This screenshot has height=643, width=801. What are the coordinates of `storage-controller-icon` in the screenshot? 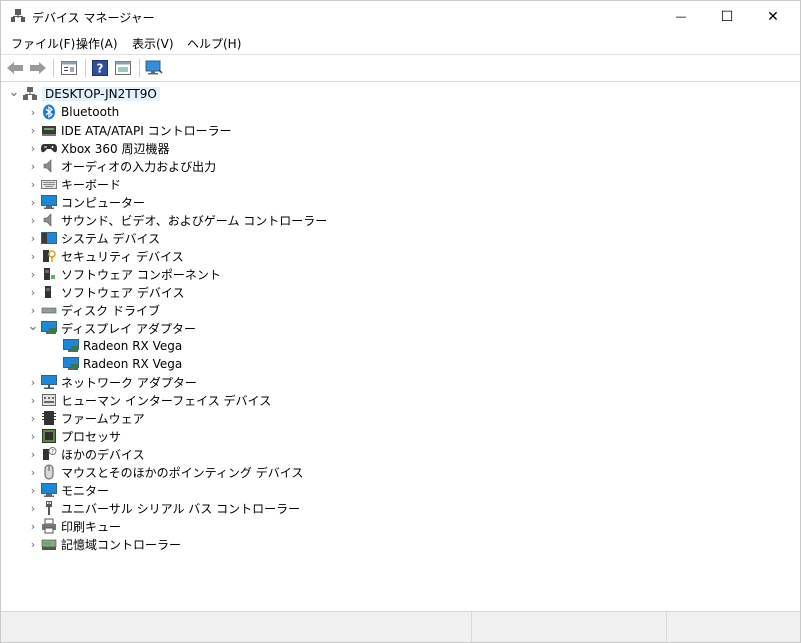 It's located at (49, 544).